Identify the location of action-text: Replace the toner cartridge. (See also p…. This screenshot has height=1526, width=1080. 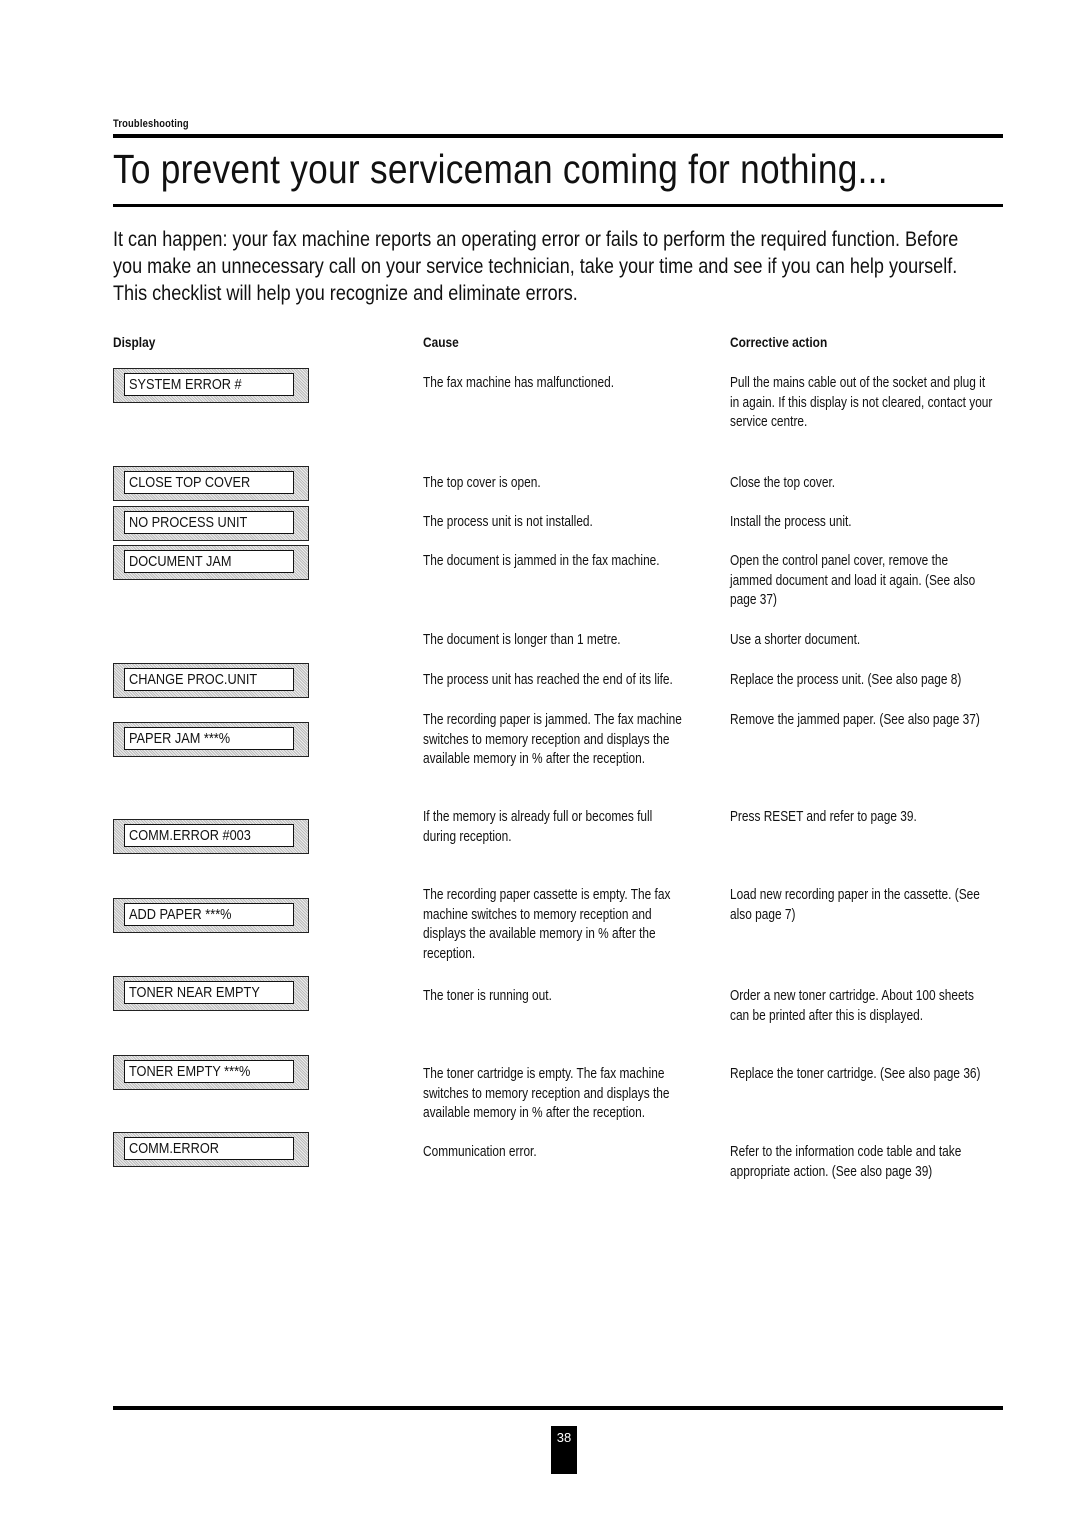
(855, 1074).